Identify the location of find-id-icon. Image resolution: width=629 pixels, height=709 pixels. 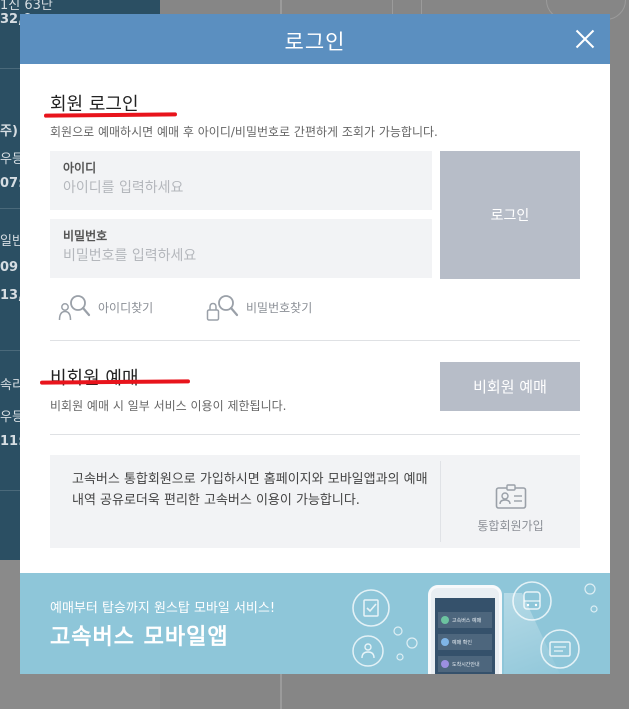
(74, 308).